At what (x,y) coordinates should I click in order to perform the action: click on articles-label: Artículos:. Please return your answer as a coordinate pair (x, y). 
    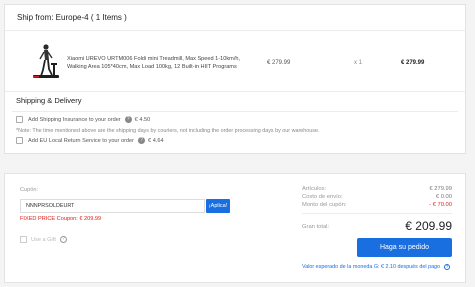
    Looking at the image, I should click on (314, 189).